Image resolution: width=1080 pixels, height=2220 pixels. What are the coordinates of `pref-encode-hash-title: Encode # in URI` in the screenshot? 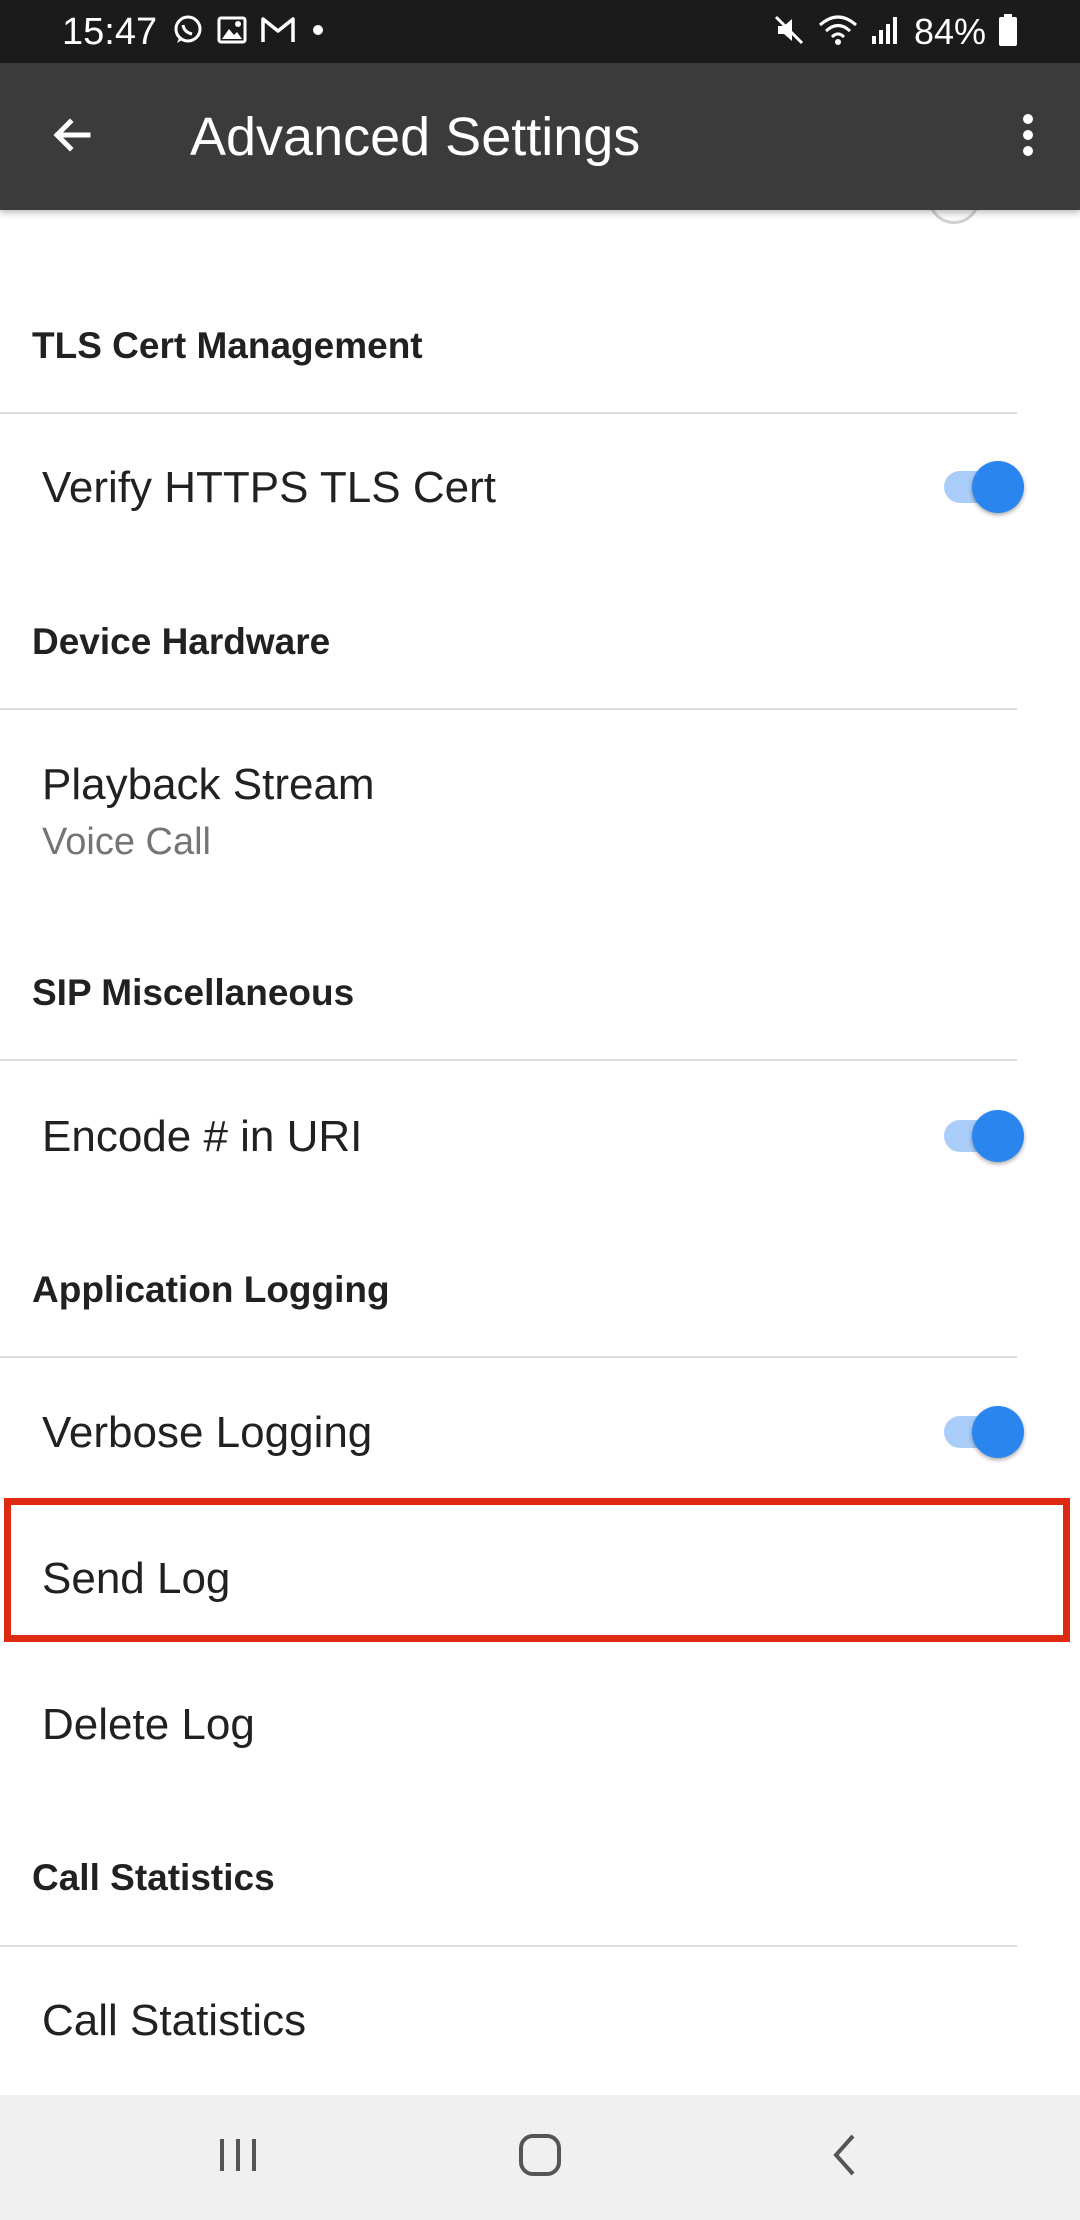 It's located at (202, 1136).